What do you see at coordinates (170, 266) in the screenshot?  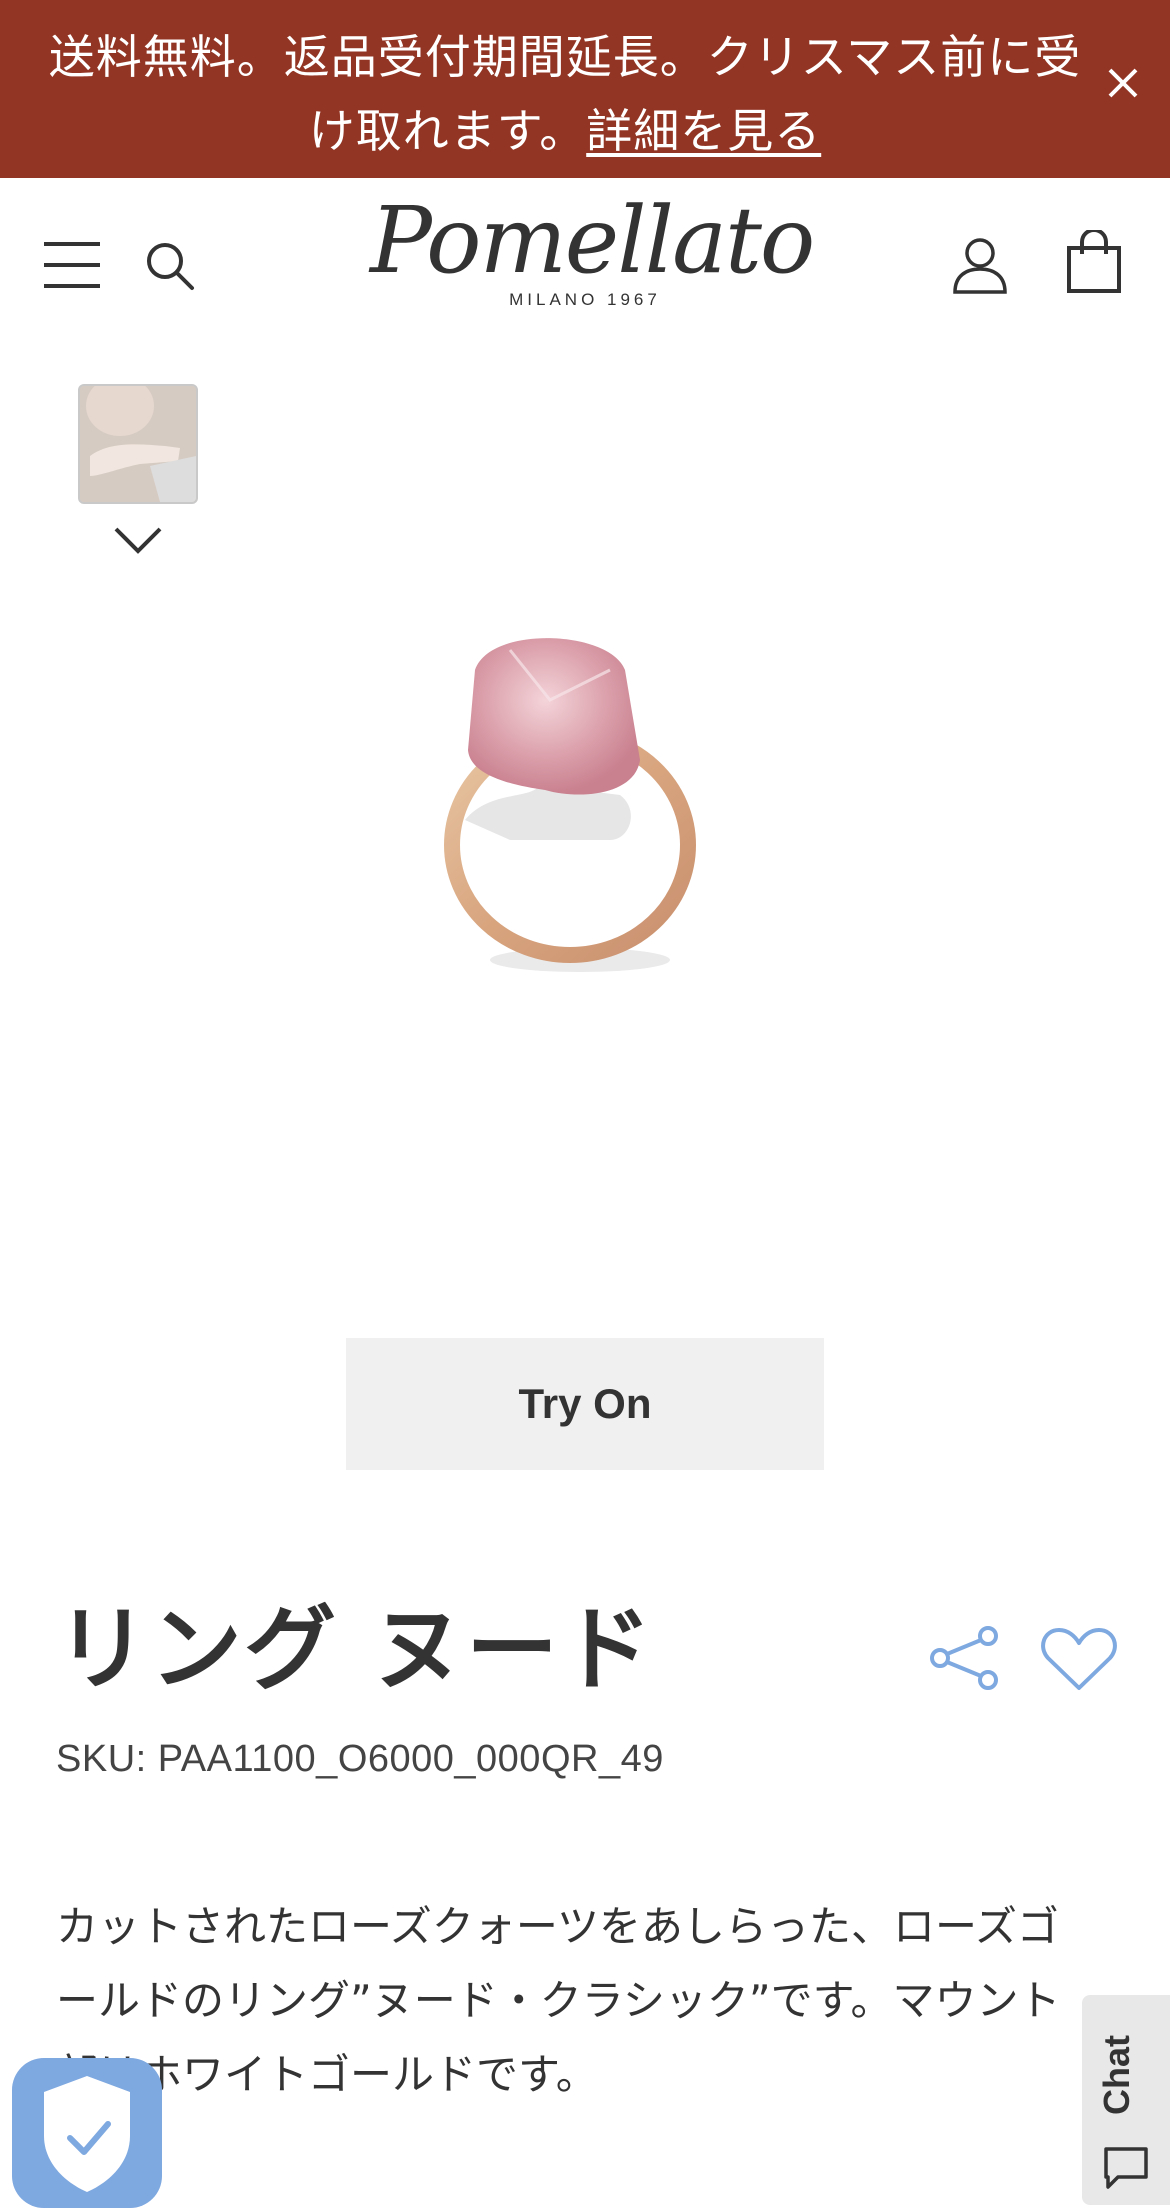 I see `search-icon` at bounding box center [170, 266].